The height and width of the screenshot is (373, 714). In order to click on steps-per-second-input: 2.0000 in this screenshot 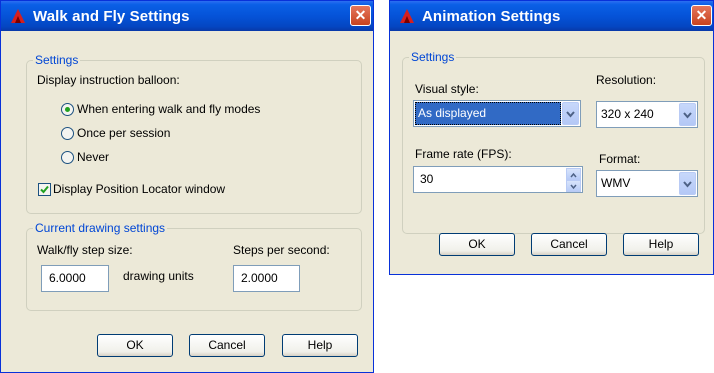, I will do `click(266, 278)`.